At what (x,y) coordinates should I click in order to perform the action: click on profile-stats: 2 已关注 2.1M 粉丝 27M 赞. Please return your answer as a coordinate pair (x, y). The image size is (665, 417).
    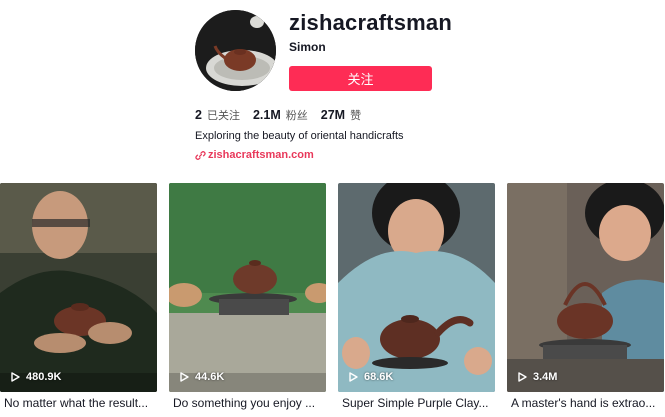
    Looking at the image, I should click on (284, 115).